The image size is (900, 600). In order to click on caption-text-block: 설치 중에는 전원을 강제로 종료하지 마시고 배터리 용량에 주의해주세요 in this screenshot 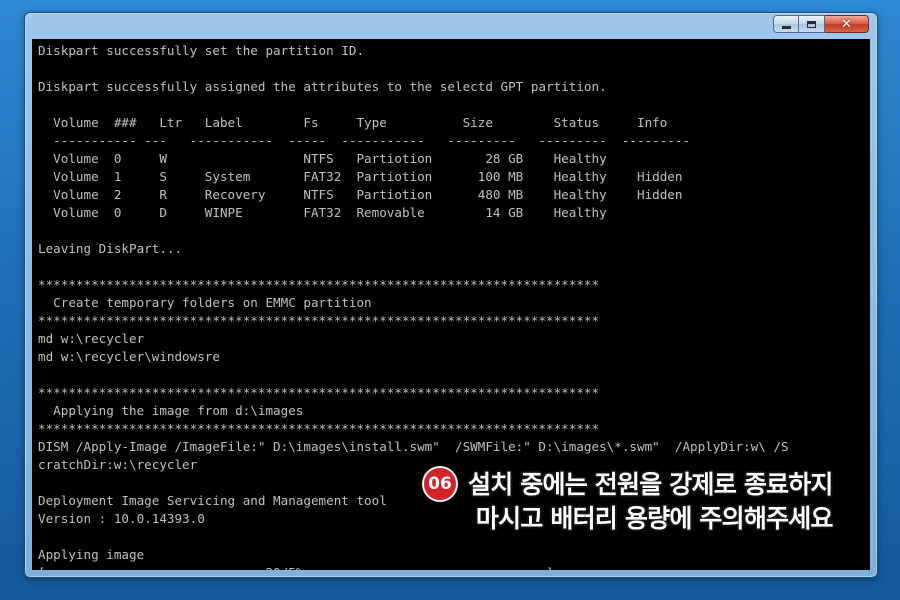, I will do `click(650, 502)`.